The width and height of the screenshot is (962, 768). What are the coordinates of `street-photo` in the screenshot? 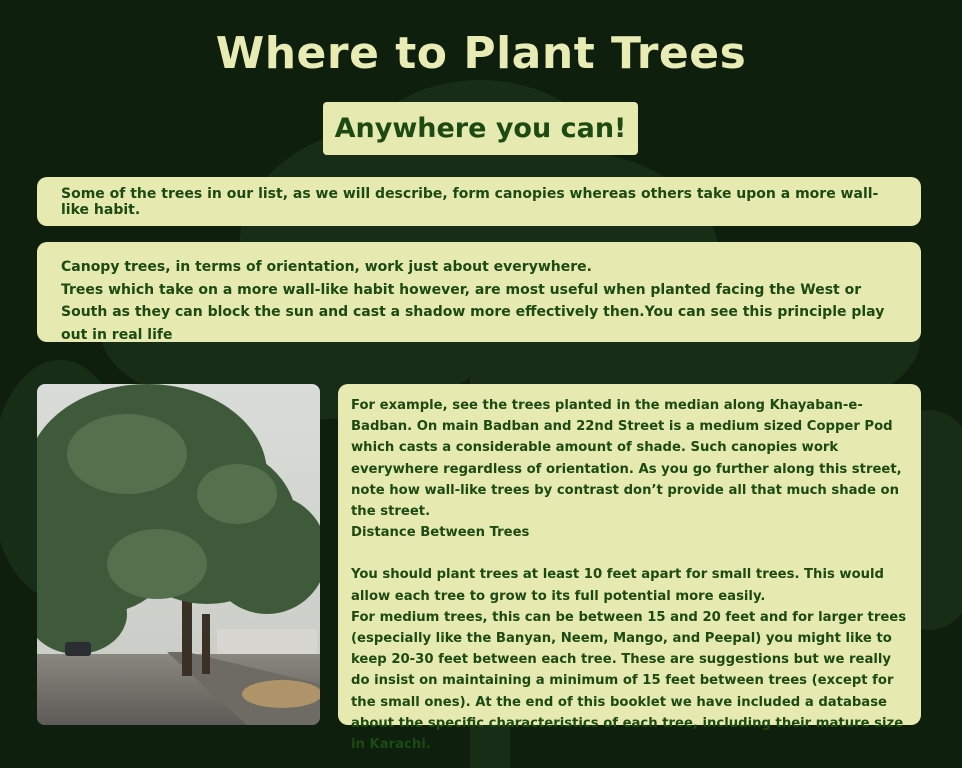 It's located at (178, 554).